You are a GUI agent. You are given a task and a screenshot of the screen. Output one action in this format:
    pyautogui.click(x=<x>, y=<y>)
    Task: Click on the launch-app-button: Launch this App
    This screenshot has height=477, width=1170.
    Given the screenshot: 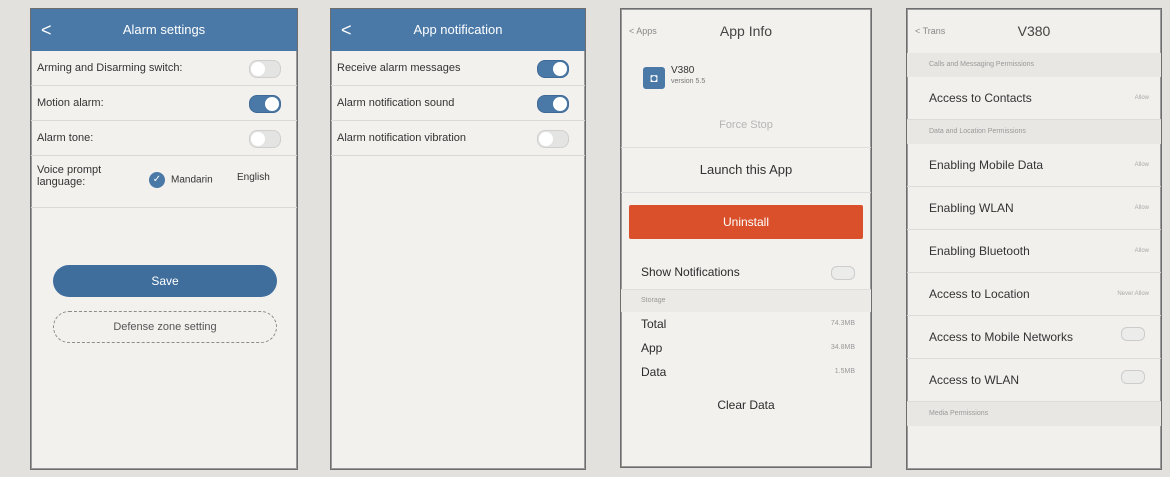 What is the action you would take?
    pyautogui.click(x=746, y=170)
    